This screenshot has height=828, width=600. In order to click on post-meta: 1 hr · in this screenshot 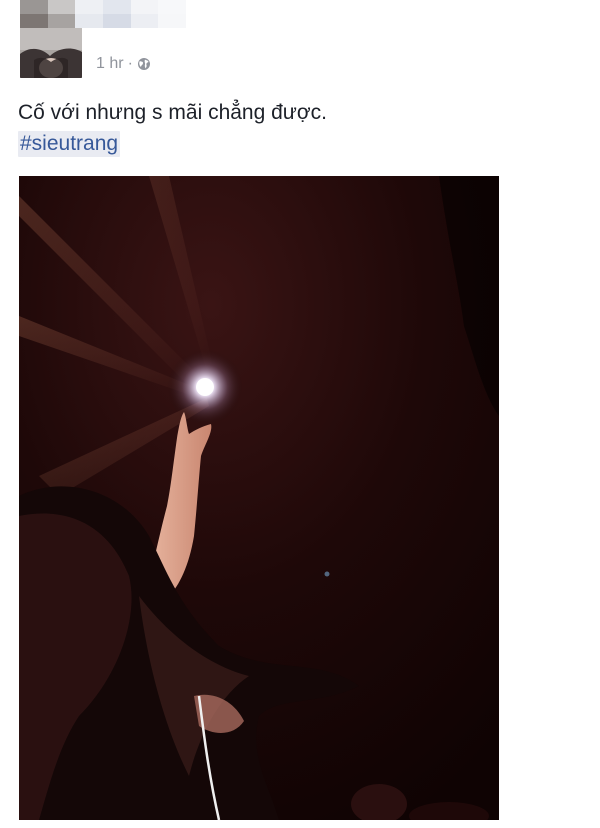, I will do `click(123, 64)`.